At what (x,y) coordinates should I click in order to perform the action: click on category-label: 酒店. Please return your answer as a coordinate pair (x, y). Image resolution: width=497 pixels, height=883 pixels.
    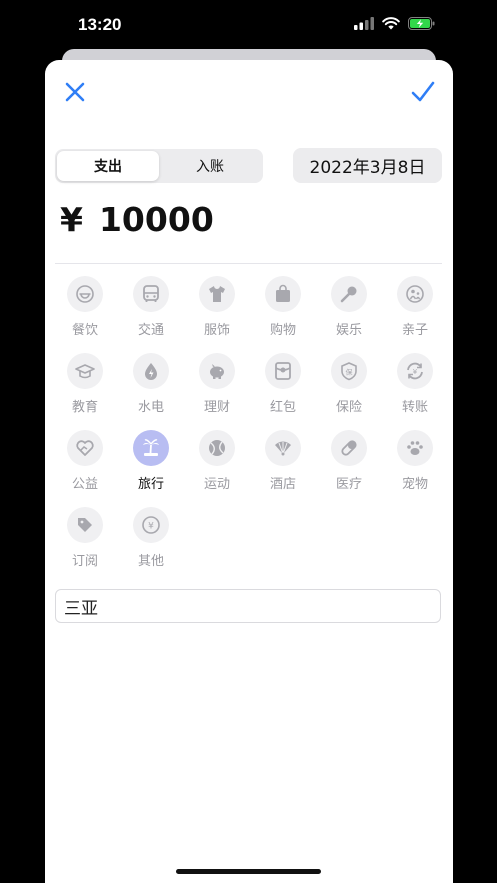
    Looking at the image, I should click on (282, 484).